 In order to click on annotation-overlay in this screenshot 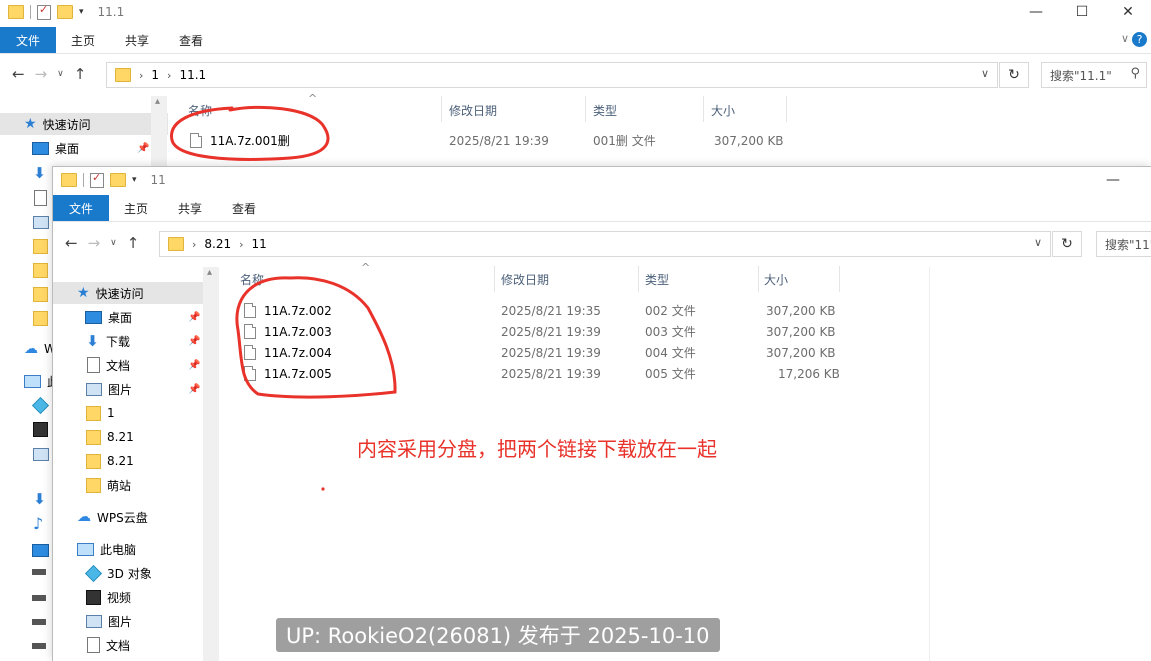, I will do `click(283, 298)`.